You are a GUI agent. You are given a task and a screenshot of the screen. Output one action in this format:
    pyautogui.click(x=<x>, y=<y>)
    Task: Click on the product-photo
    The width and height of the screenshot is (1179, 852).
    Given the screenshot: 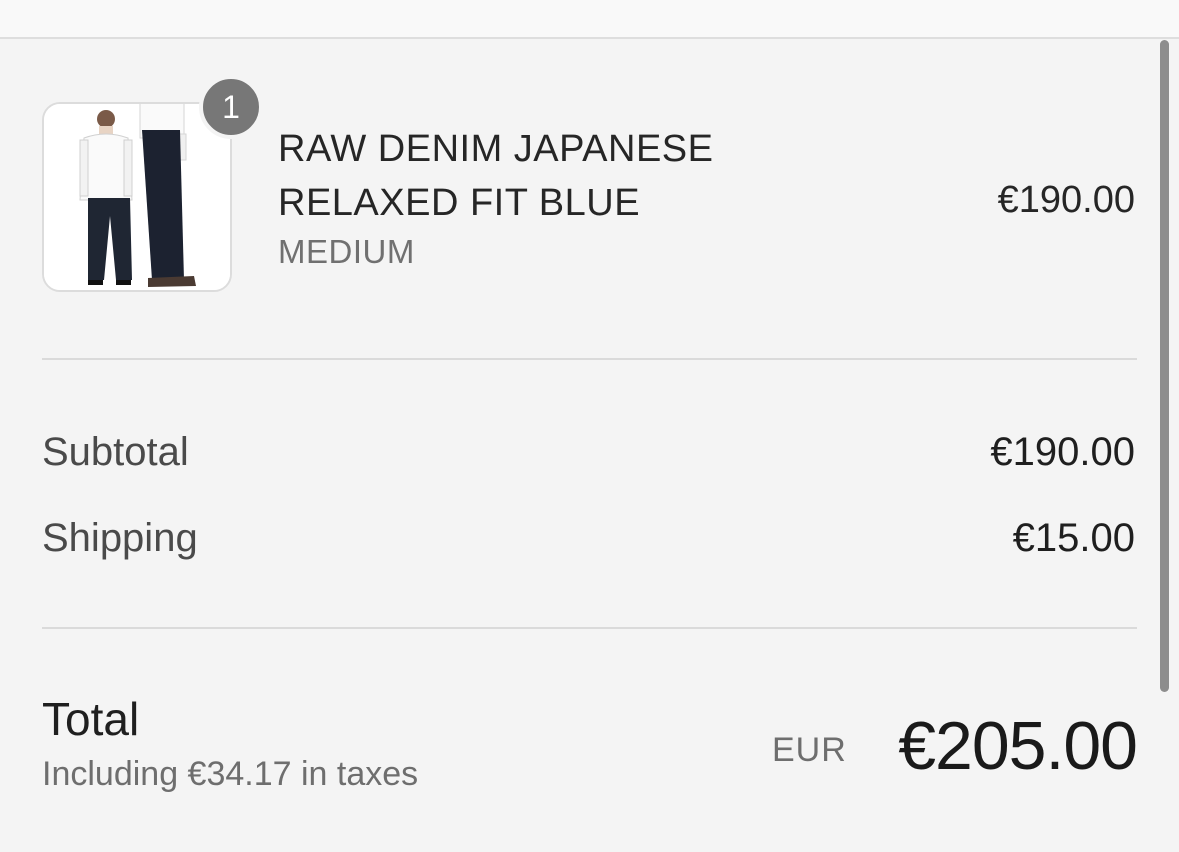 What is the action you would take?
    pyautogui.click(x=137, y=197)
    